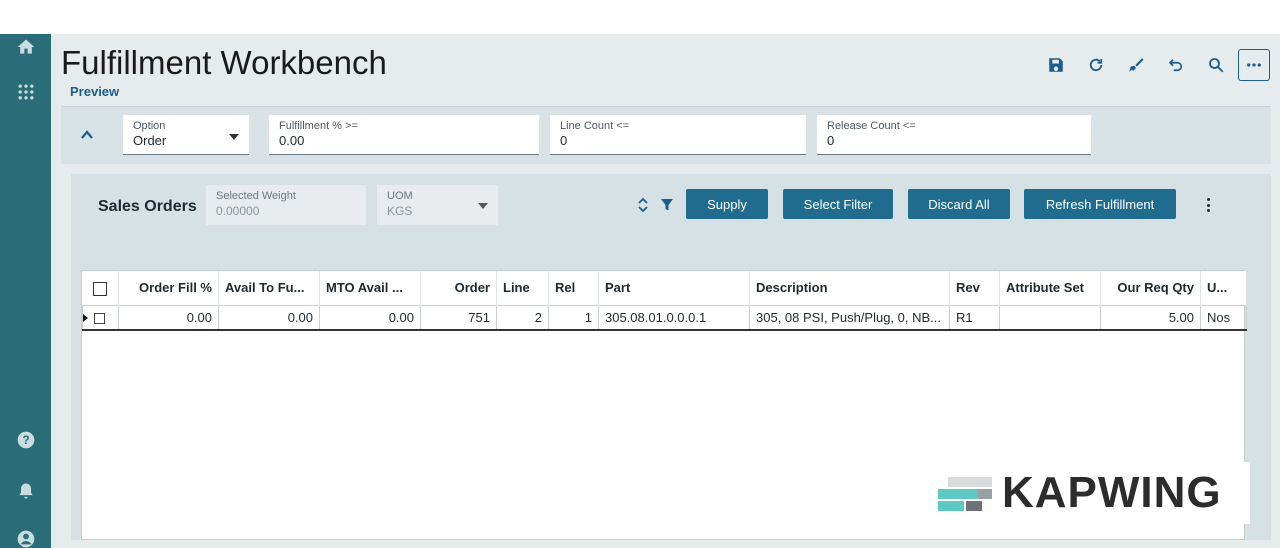 The image size is (1280, 548). I want to click on row-select-checkbox, so click(100, 317).